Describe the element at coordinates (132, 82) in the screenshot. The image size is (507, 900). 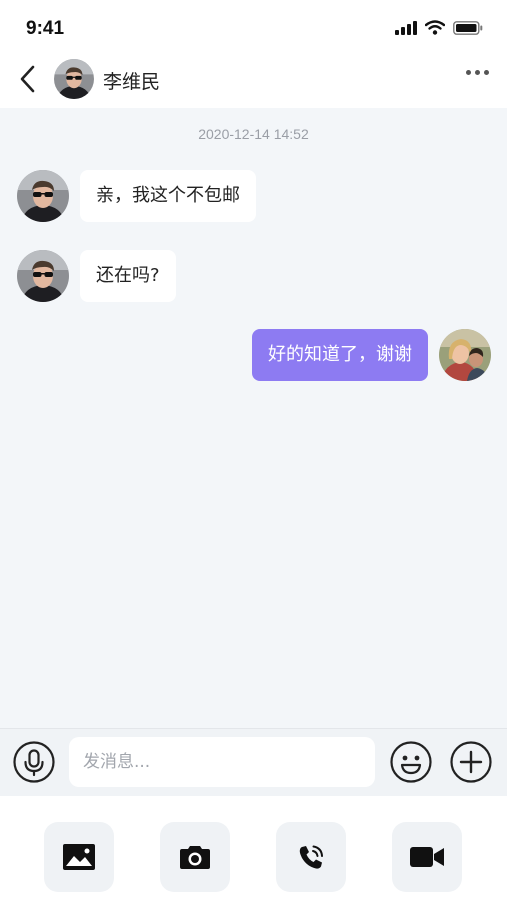
I see `contact-name: 李维民` at that location.